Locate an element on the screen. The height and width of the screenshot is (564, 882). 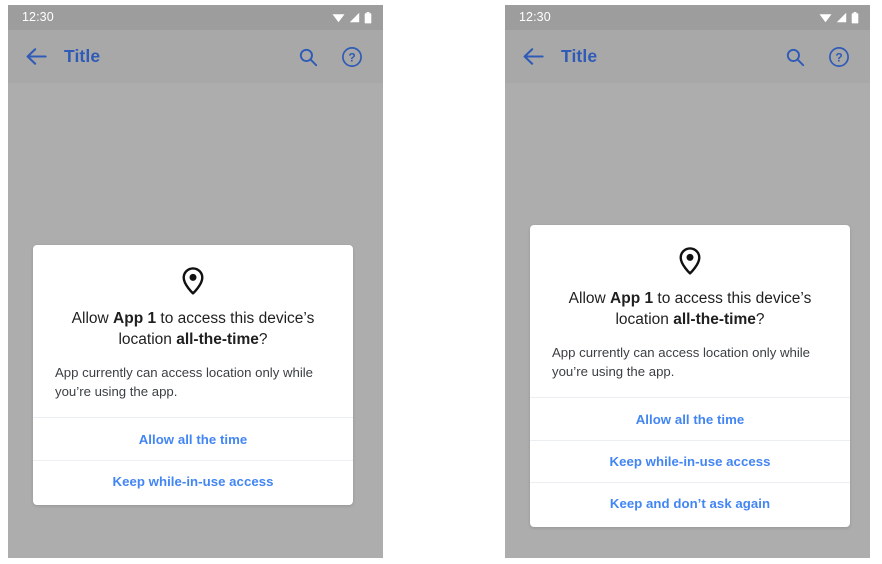
keep-and-dont-ask-again-button: Keep and don’t ask again is located at coordinates (690, 505).